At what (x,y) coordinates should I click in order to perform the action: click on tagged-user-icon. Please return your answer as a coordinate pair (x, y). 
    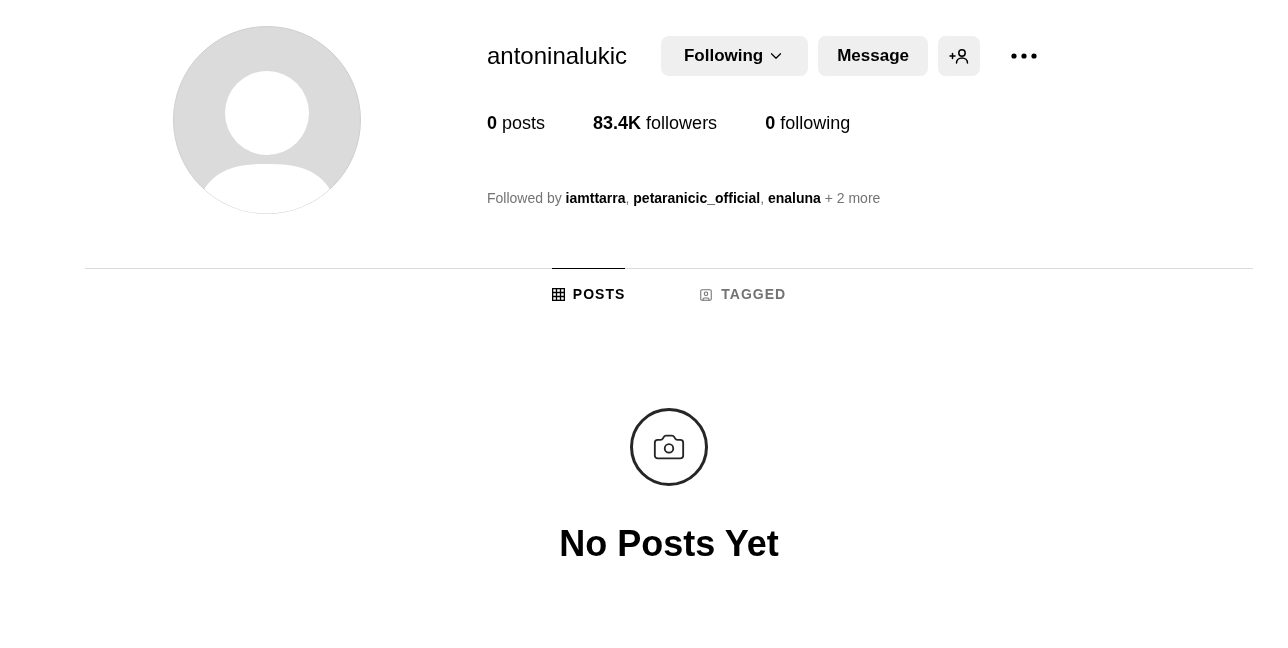
    Looking at the image, I should click on (706, 294).